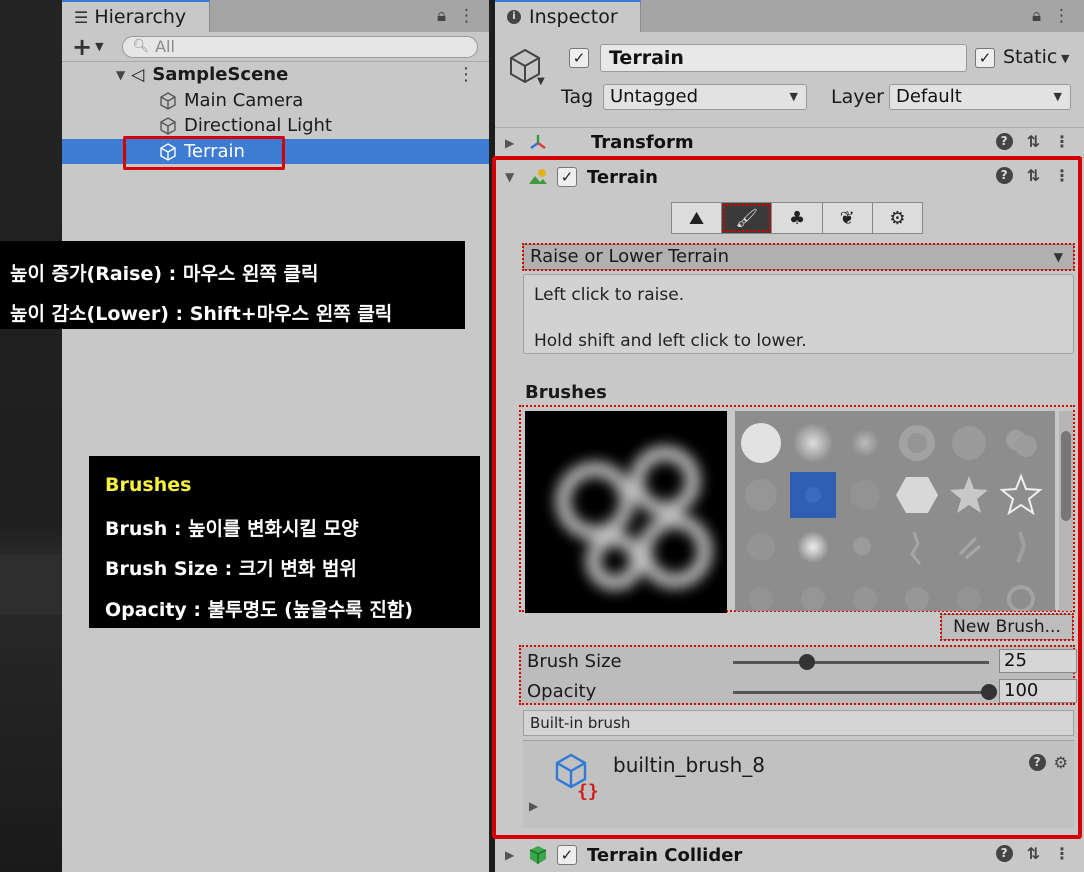  I want to click on transform-component-header: ▶ Transform ? ⇅ ⋮, so click(789, 143).